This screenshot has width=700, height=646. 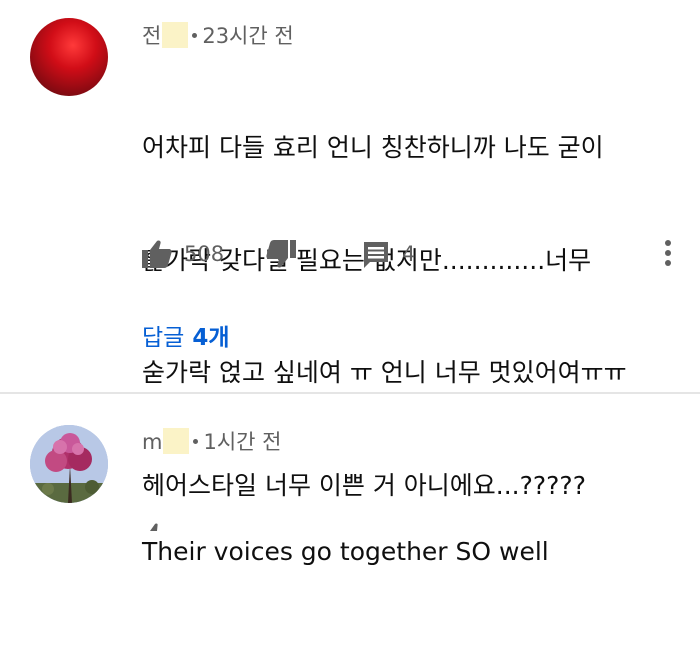 I want to click on view-replies-link: 답글 4개, so click(x=186, y=338).